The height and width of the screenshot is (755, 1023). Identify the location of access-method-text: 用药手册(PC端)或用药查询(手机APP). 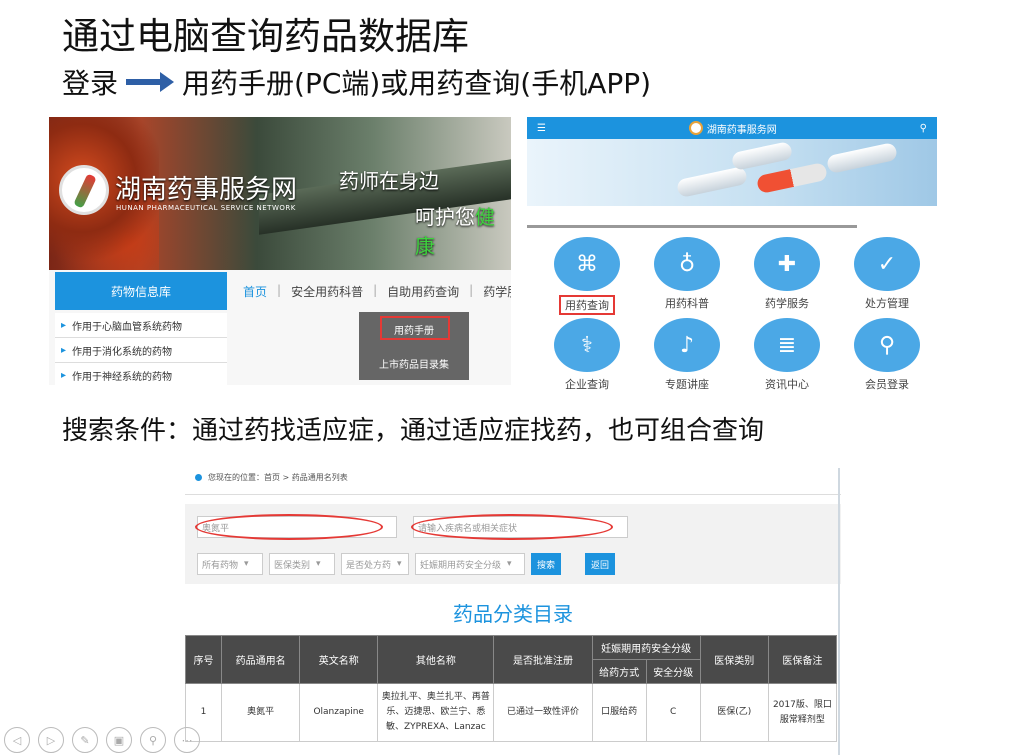
(417, 83).